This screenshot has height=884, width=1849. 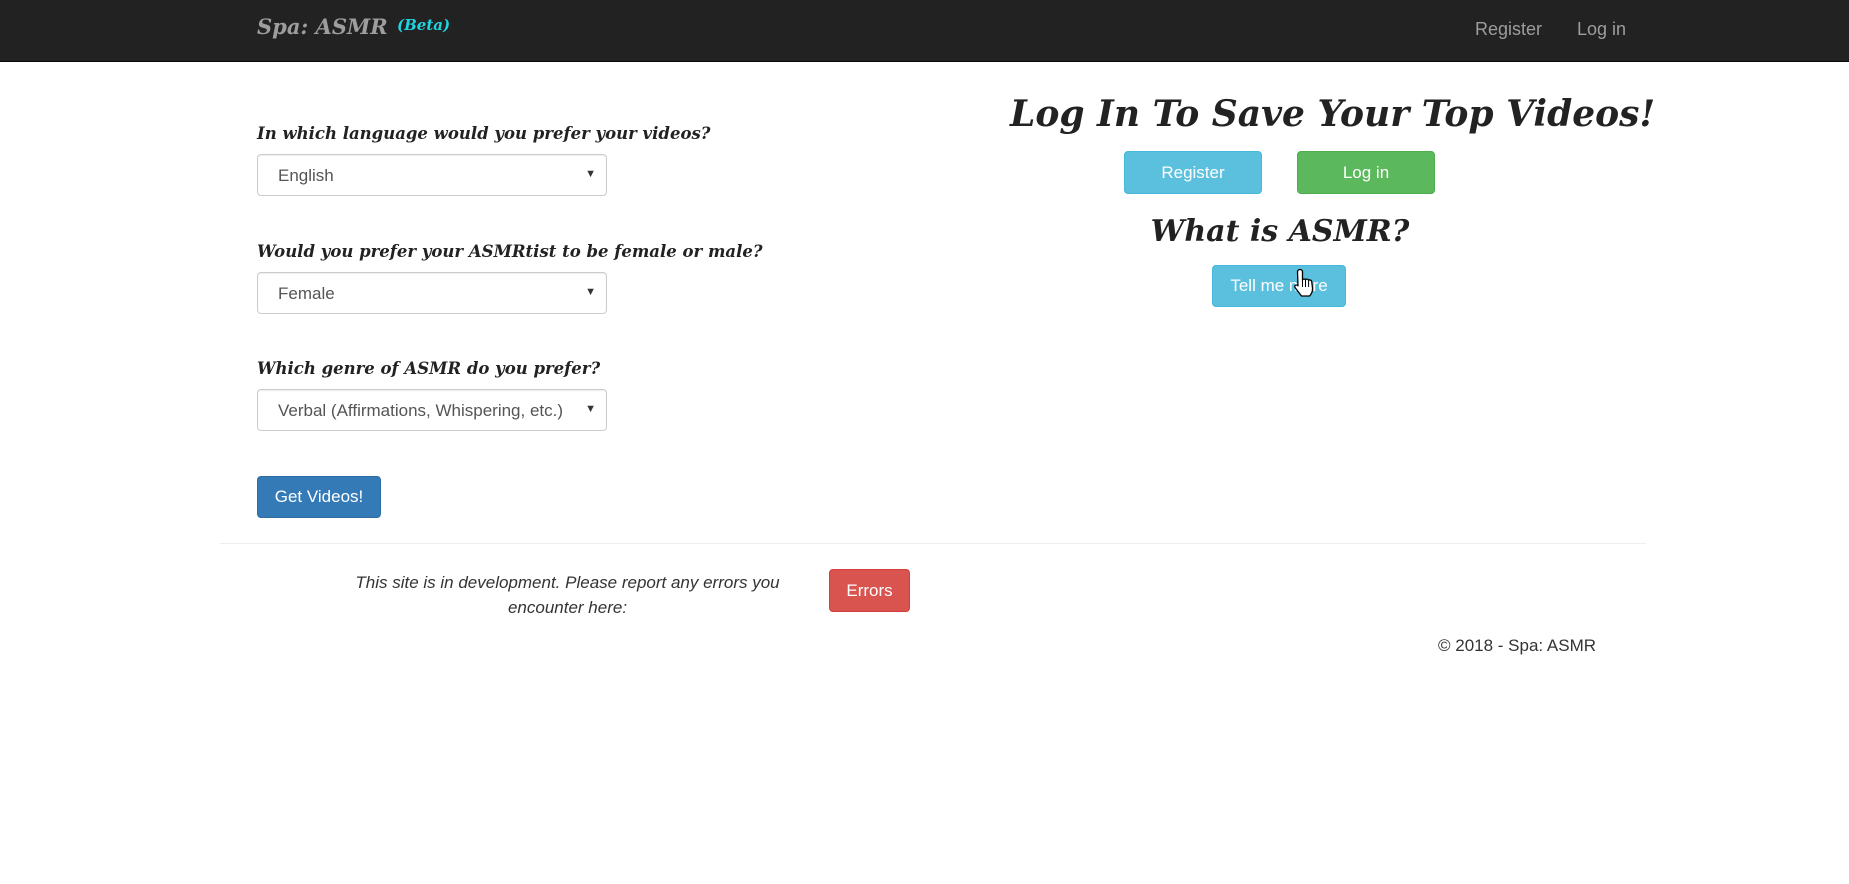 I want to click on gender-select-value: Female, so click(x=306, y=293).